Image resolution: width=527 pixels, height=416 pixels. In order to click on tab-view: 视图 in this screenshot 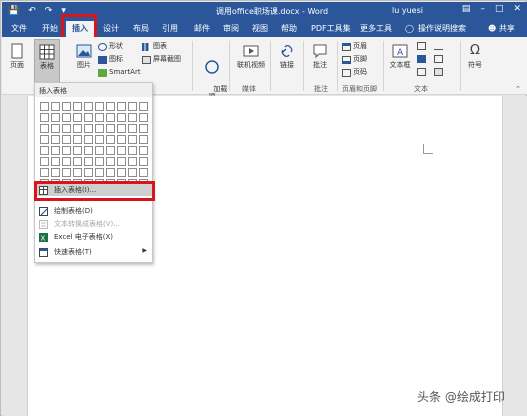, I will do `click(260, 29)`.